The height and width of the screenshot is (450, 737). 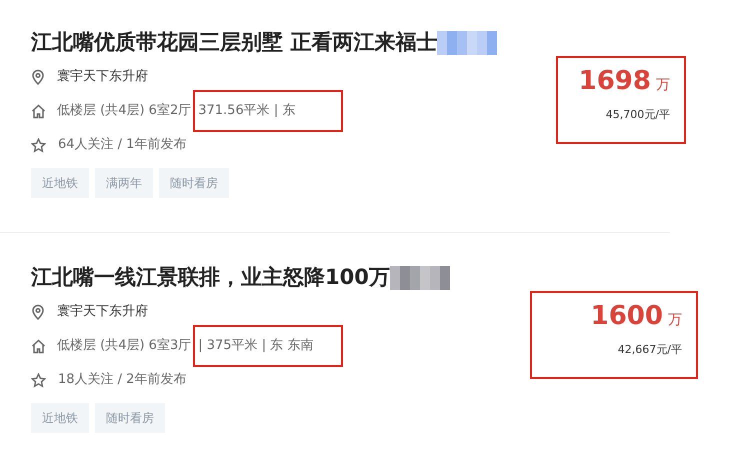 What do you see at coordinates (268, 346) in the screenshot?
I see `area-orientation: | 375平米 | 东 东南` at bounding box center [268, 346].